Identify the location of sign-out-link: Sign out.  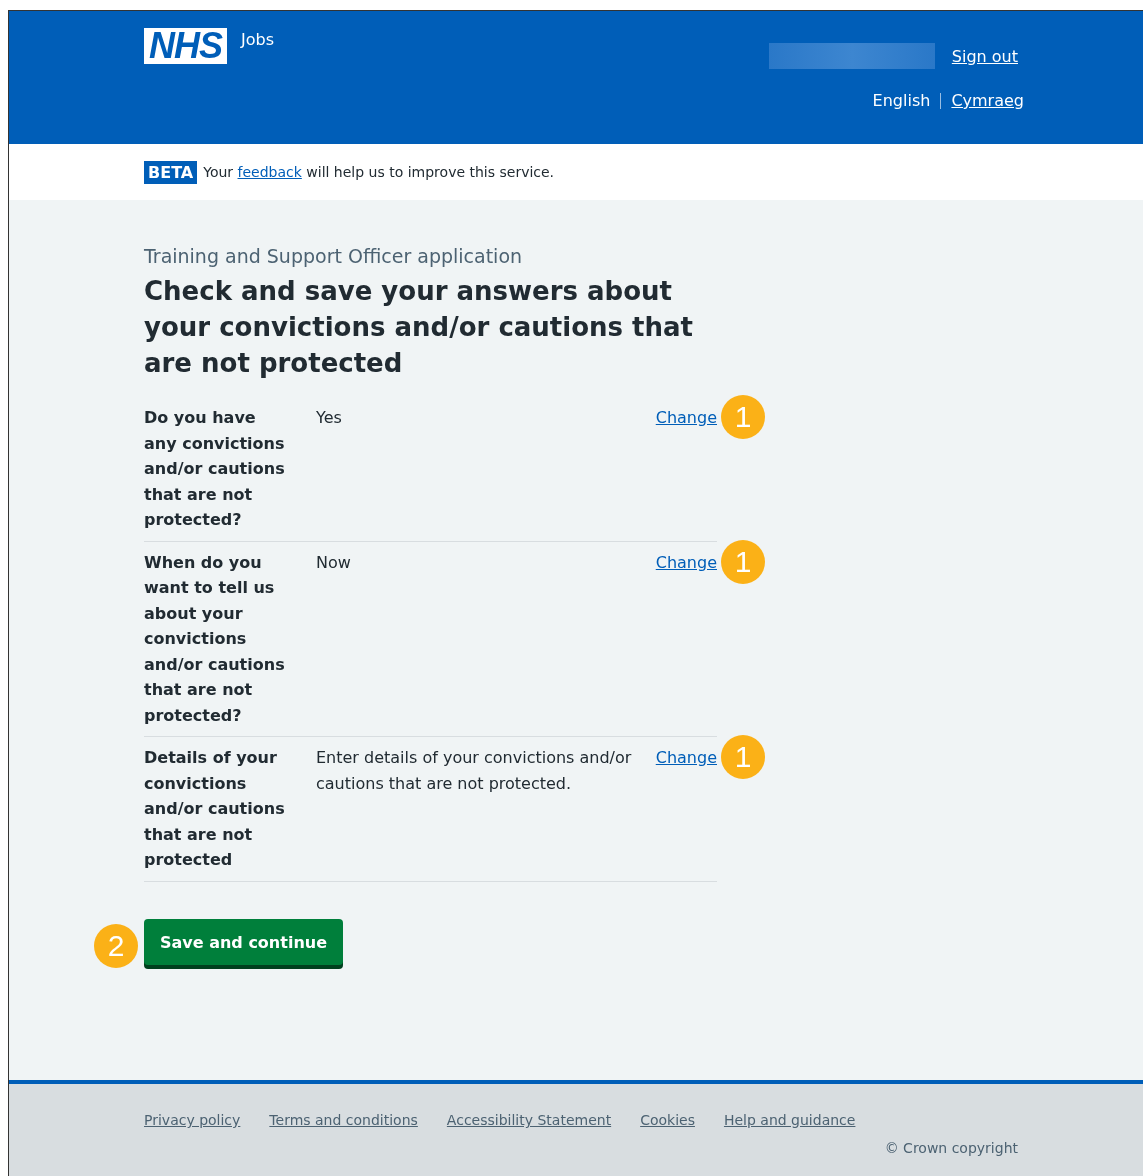
(984, 56).